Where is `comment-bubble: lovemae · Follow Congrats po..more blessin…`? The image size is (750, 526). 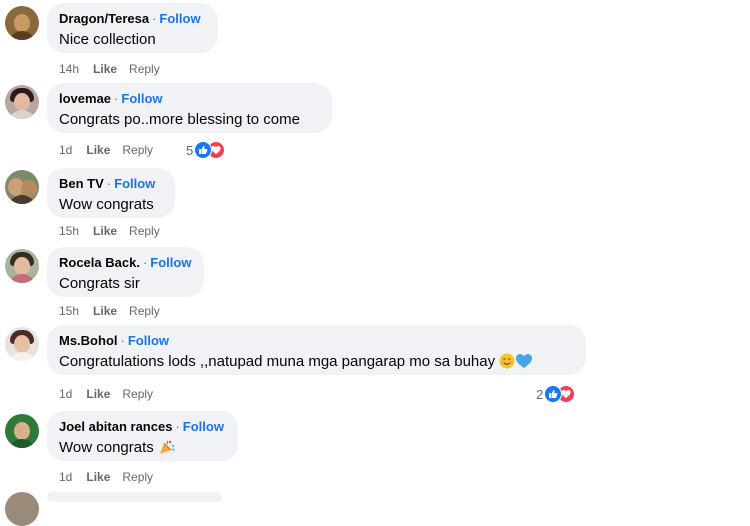 comment-bubble: lovemae · Follow Congrats po..more blessin… is located at coordinates (189, 108).